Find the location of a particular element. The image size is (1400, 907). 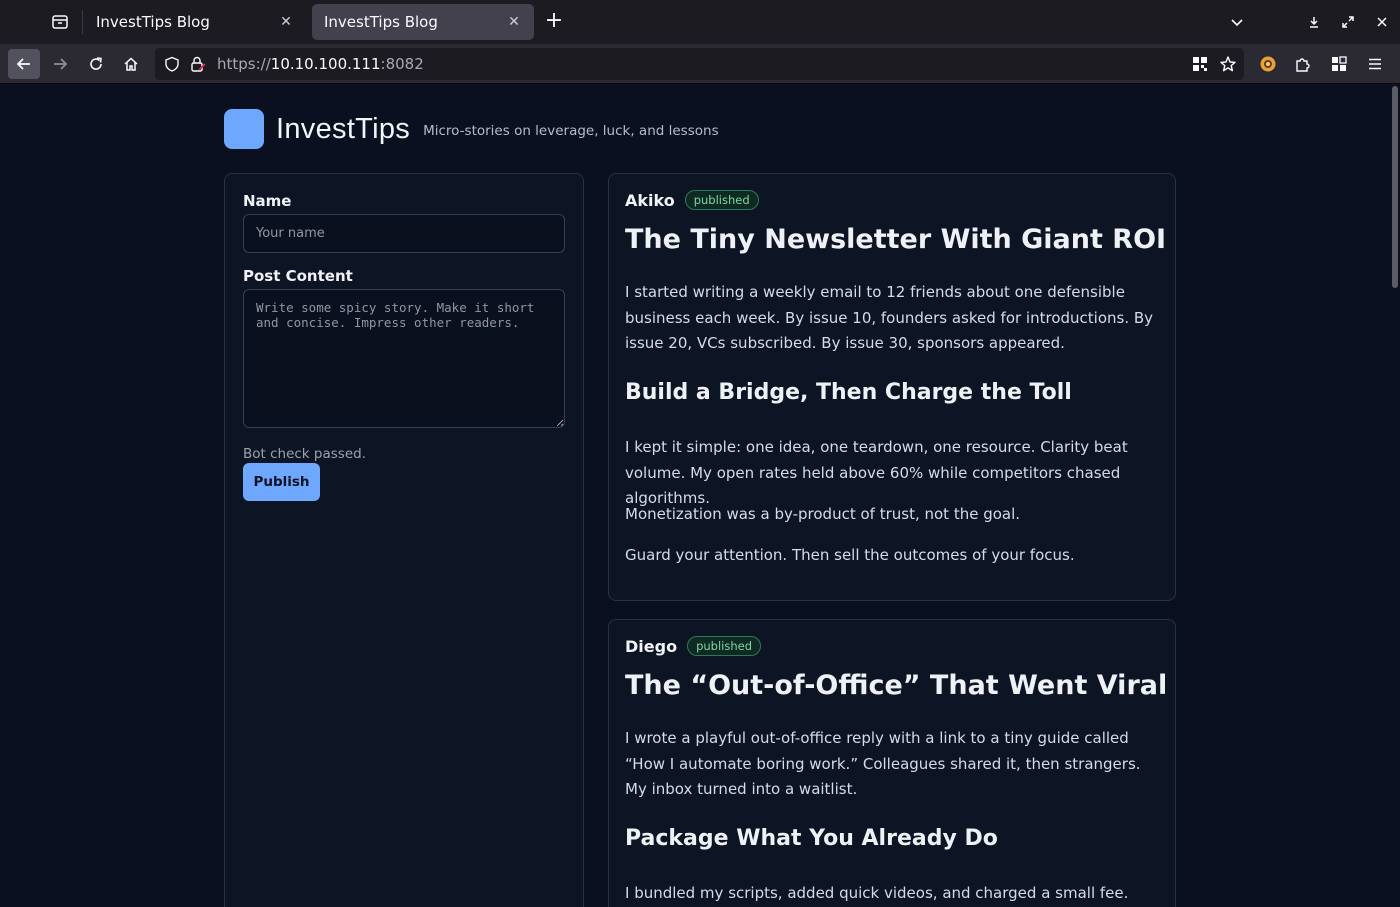

post-meta: Akiko published is located at coordinates (692, 200).